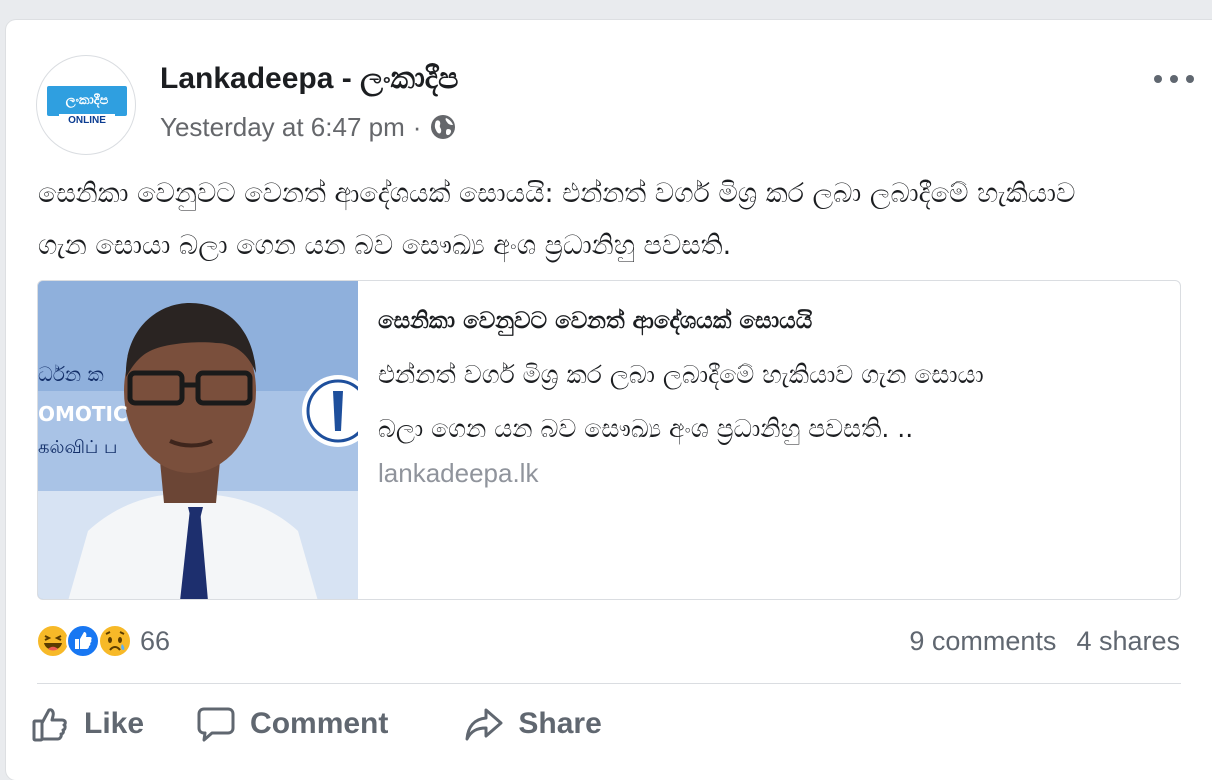 Image resolution: width=1212 pixels, height=780 pixels. What do you see at coordinates (77, 447) in the screenshot?
I see `thumb-banner-text: கல்விப் ப` at bounding box center [77, 447].